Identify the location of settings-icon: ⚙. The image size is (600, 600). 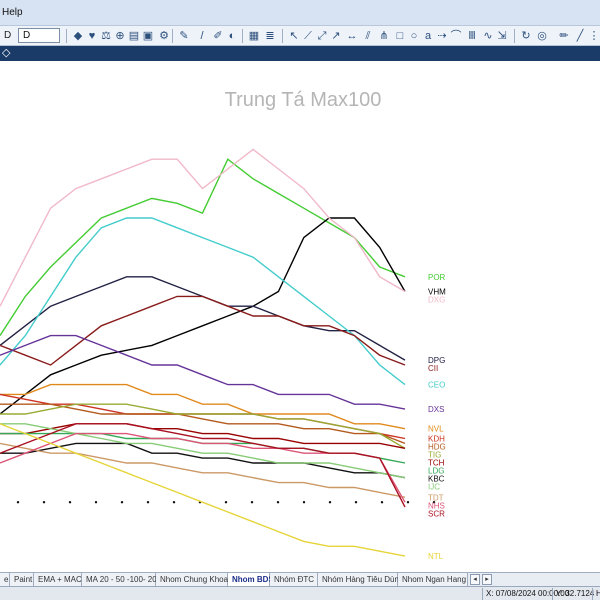
(164, 36).